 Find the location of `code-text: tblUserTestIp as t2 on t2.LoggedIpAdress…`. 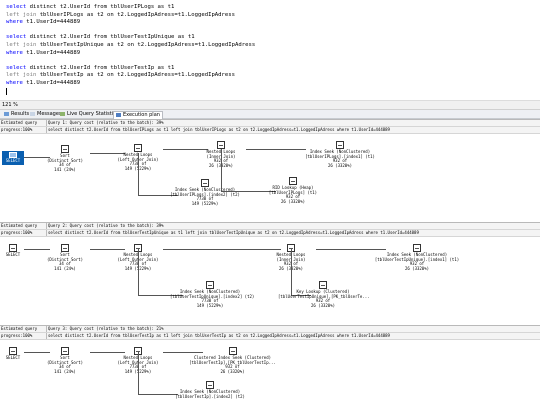

code-text: tblUserTestIp as t2 on t2.LoggedIpAdress… is located at coordinates (137, 75).